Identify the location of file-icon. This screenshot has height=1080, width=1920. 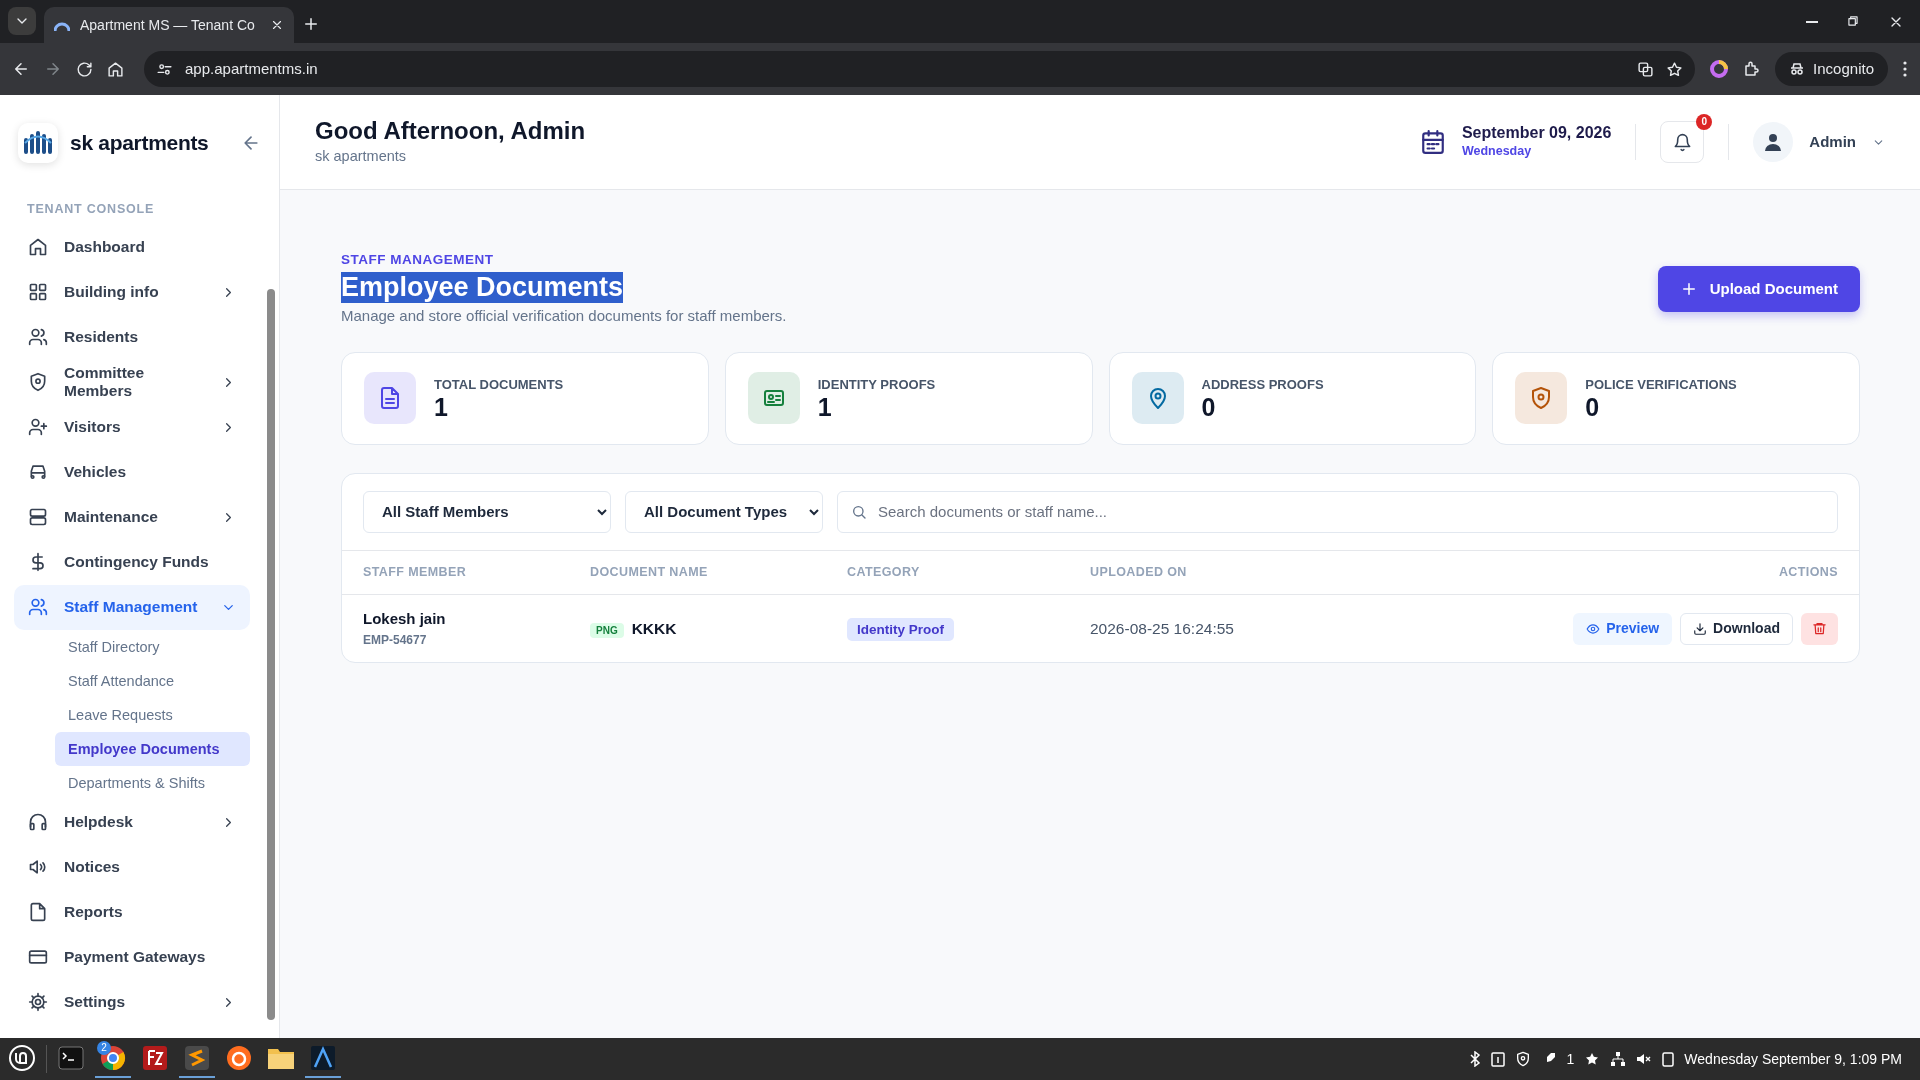
(38, 912).